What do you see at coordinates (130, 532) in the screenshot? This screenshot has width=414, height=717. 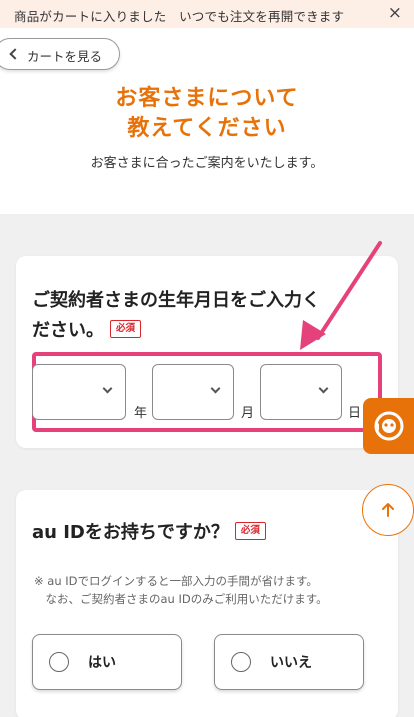 I see `auid-question: au IDをお持ちですか？` at bounding box center [130, 532].